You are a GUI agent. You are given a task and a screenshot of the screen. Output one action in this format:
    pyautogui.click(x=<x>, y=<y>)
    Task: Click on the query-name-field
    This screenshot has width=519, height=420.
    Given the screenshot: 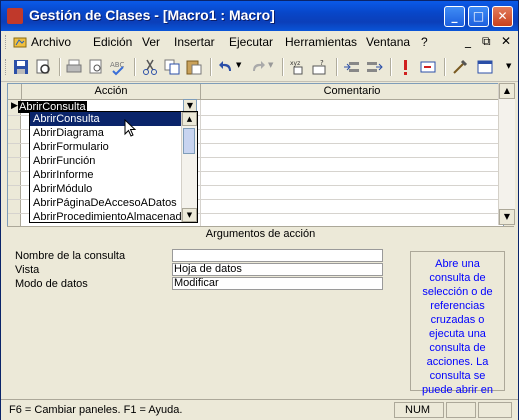 What is the action you would take?
    pyautogui.click(x=277, y=255)
    